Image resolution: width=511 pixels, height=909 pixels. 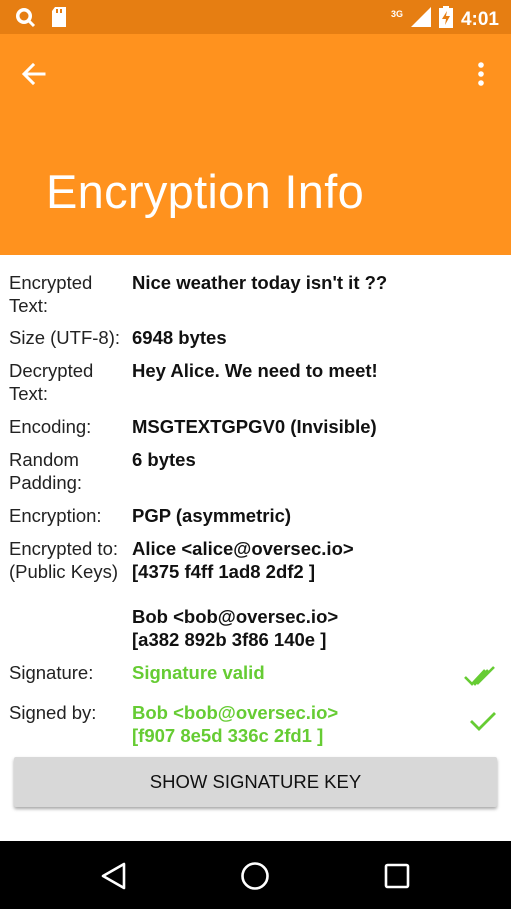 What do you see at coordinates (53, 712) in the screenshot?
I see `signed-by-label: Signed by:` at bounding box center [53, 712].